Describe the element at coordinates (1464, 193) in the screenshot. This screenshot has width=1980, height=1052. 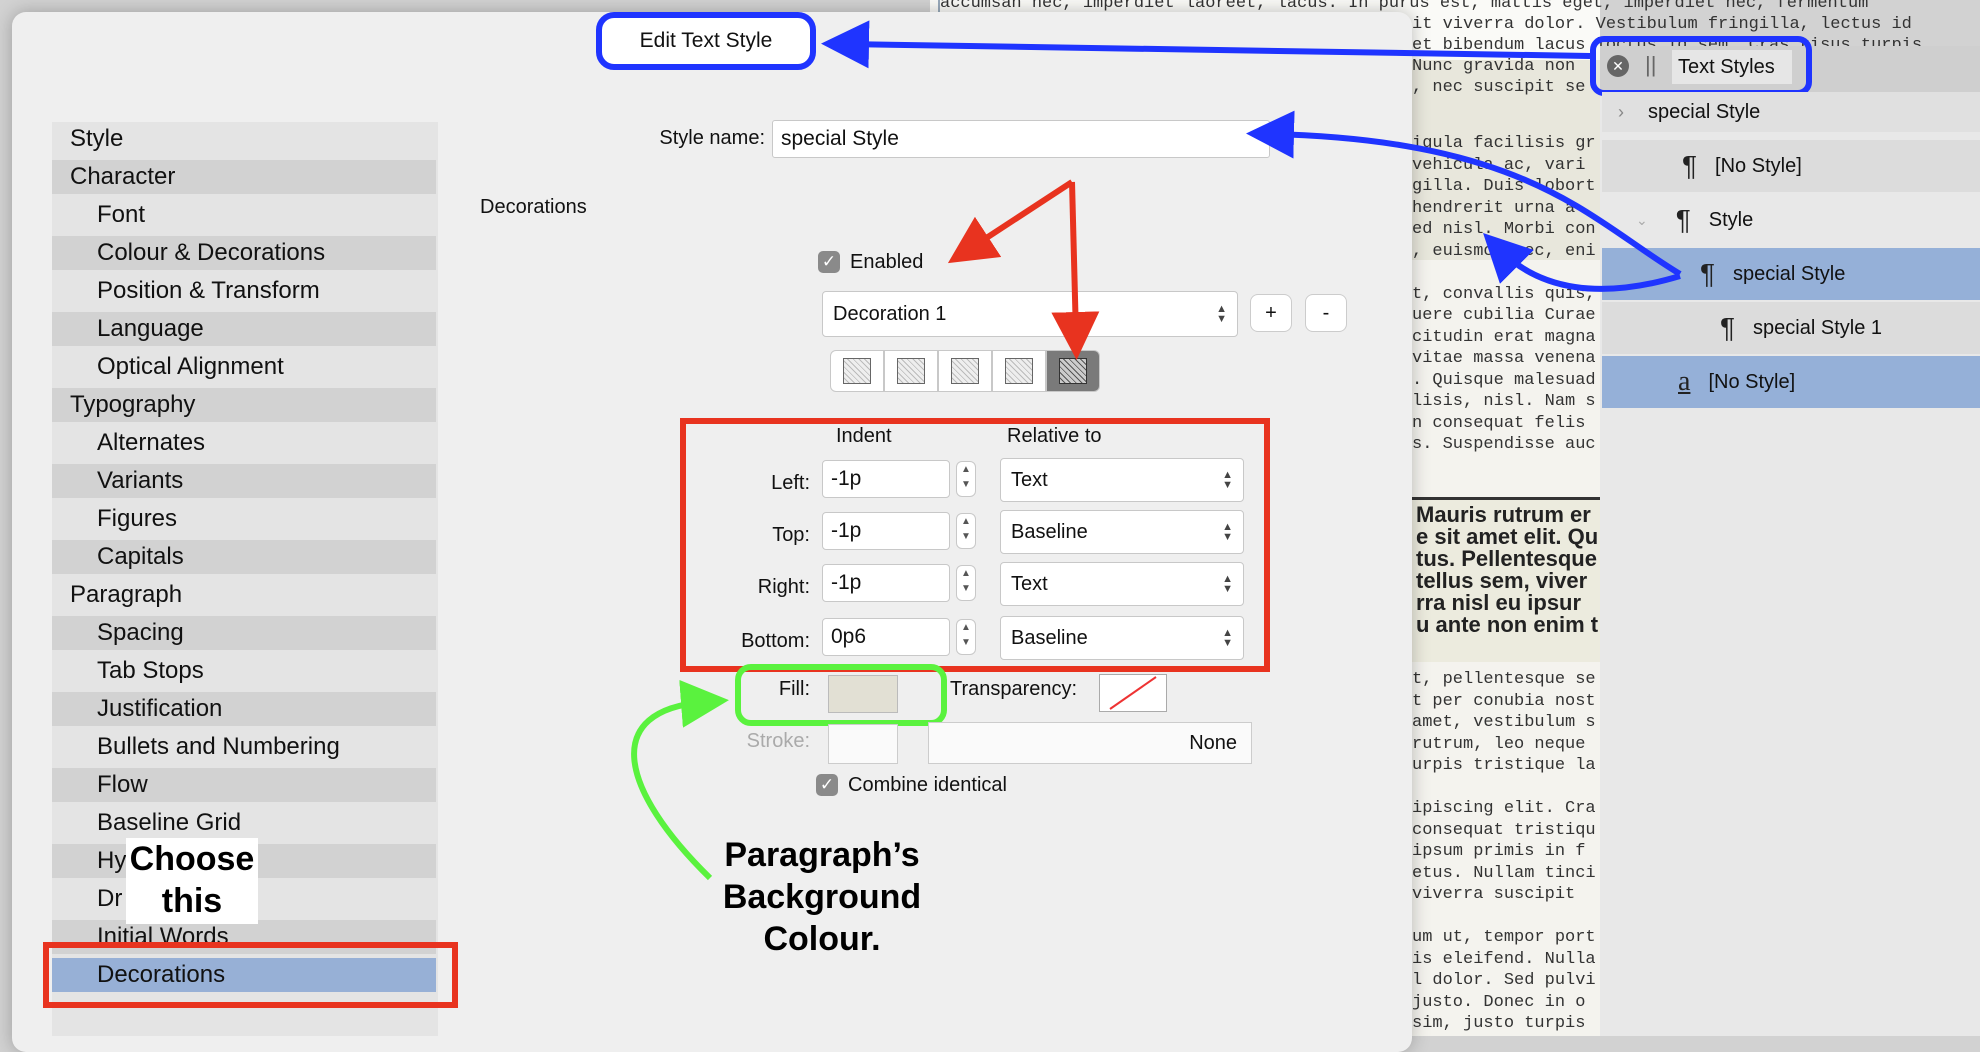
I see `arrow-to-style-name` at that location.